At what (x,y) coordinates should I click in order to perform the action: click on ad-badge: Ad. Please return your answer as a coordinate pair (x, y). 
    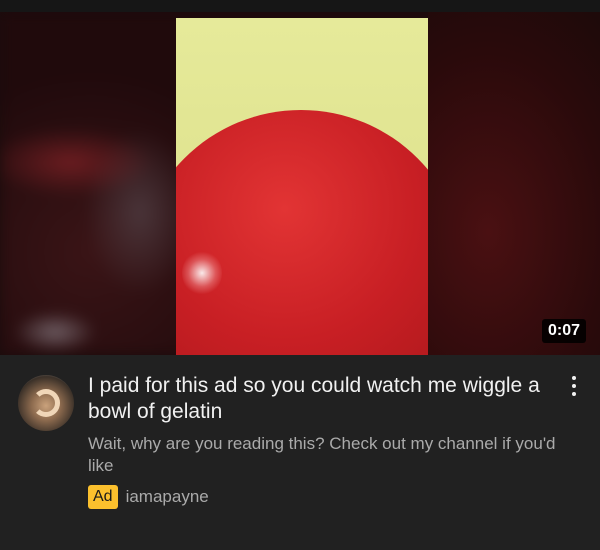
    Looking at the image, I should click on (103, 497).